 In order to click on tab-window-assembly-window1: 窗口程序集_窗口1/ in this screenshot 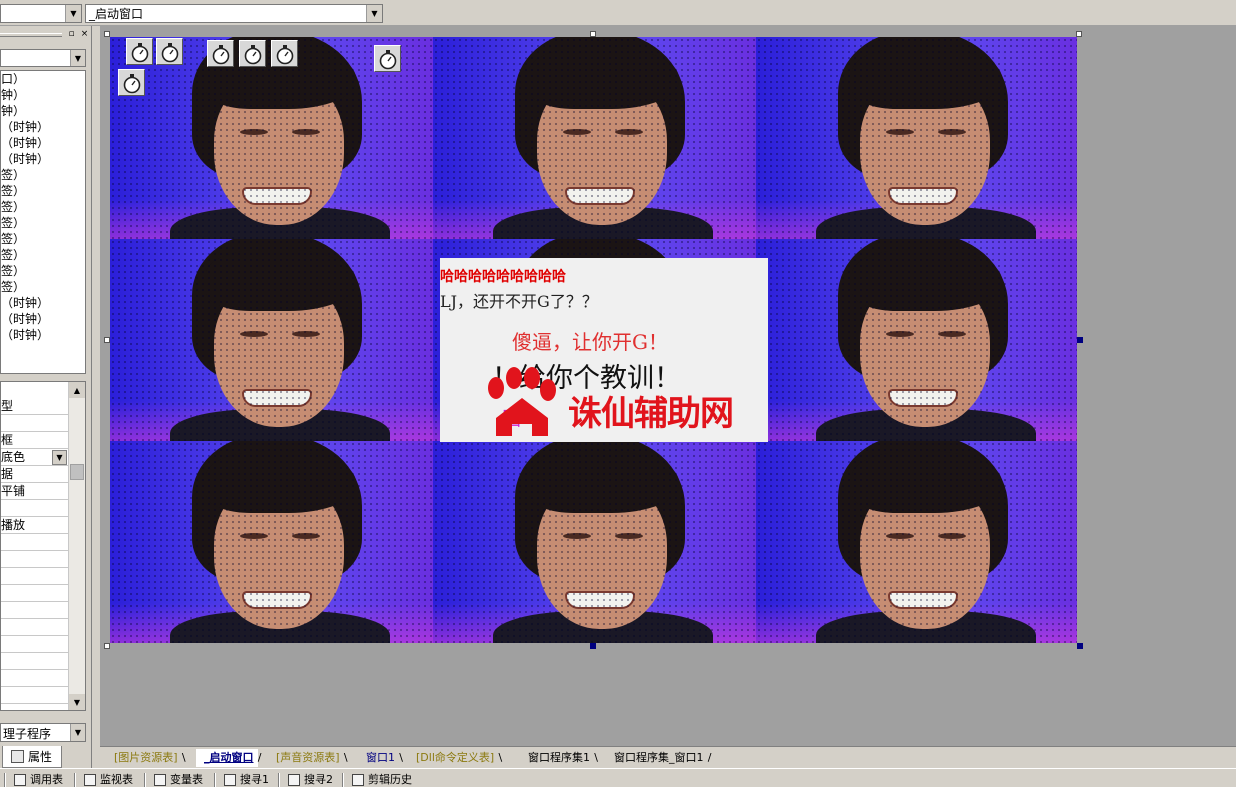, I will do `click(659, 758)`.